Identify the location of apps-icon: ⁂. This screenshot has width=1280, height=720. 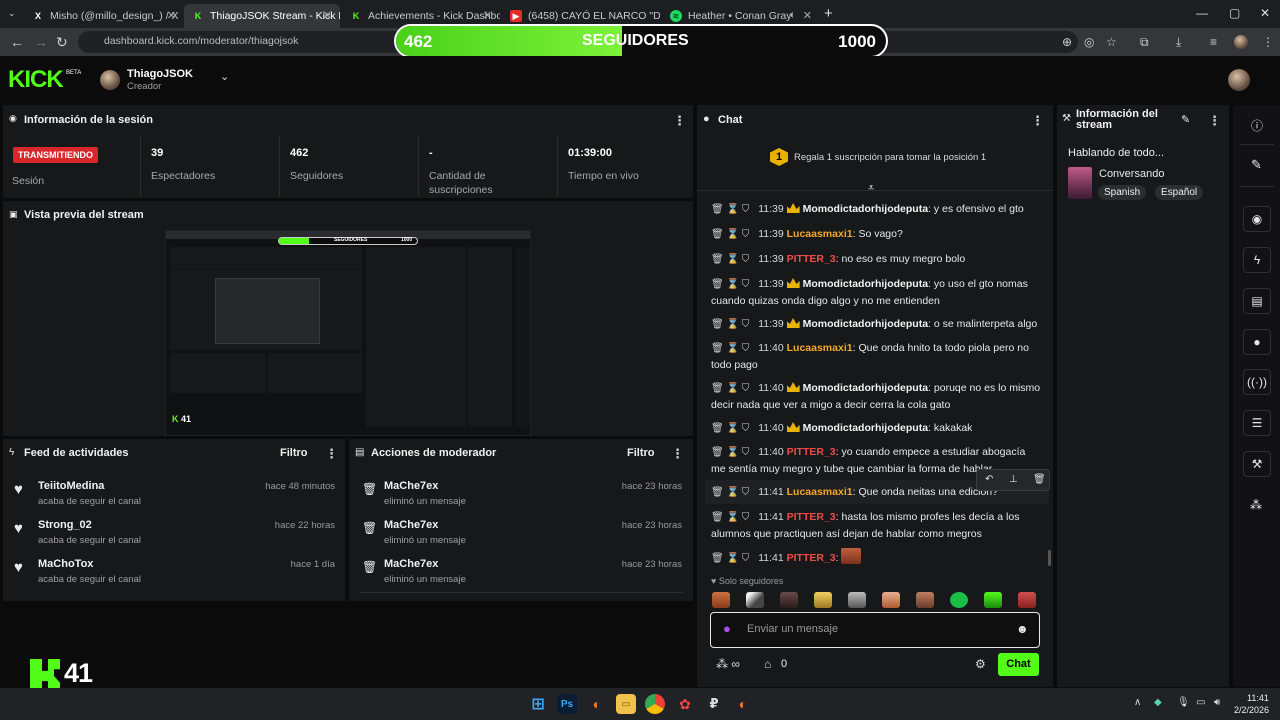
(1256, 505).